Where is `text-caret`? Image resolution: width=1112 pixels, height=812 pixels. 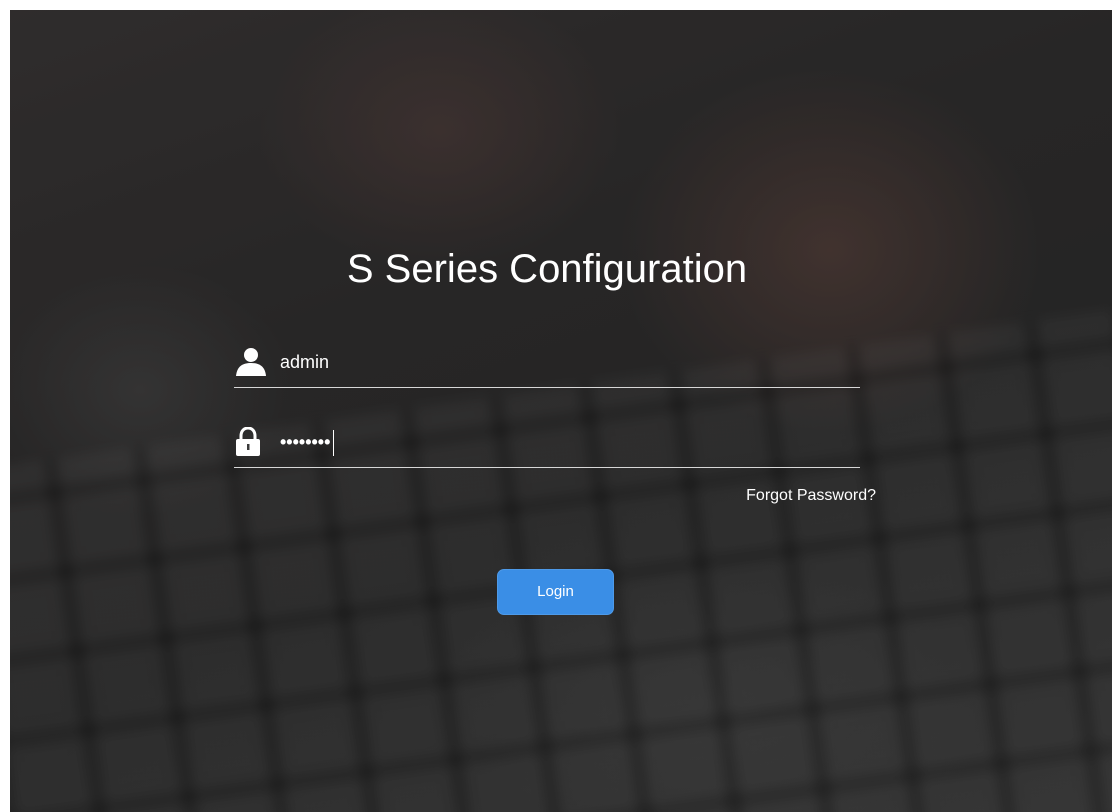
text-caret is located at coordinates (334, 443).